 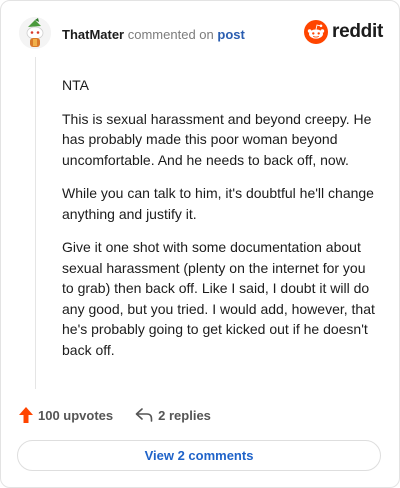 I want to click on reddit-wordmark: reddit, so click(x=357, y=31).